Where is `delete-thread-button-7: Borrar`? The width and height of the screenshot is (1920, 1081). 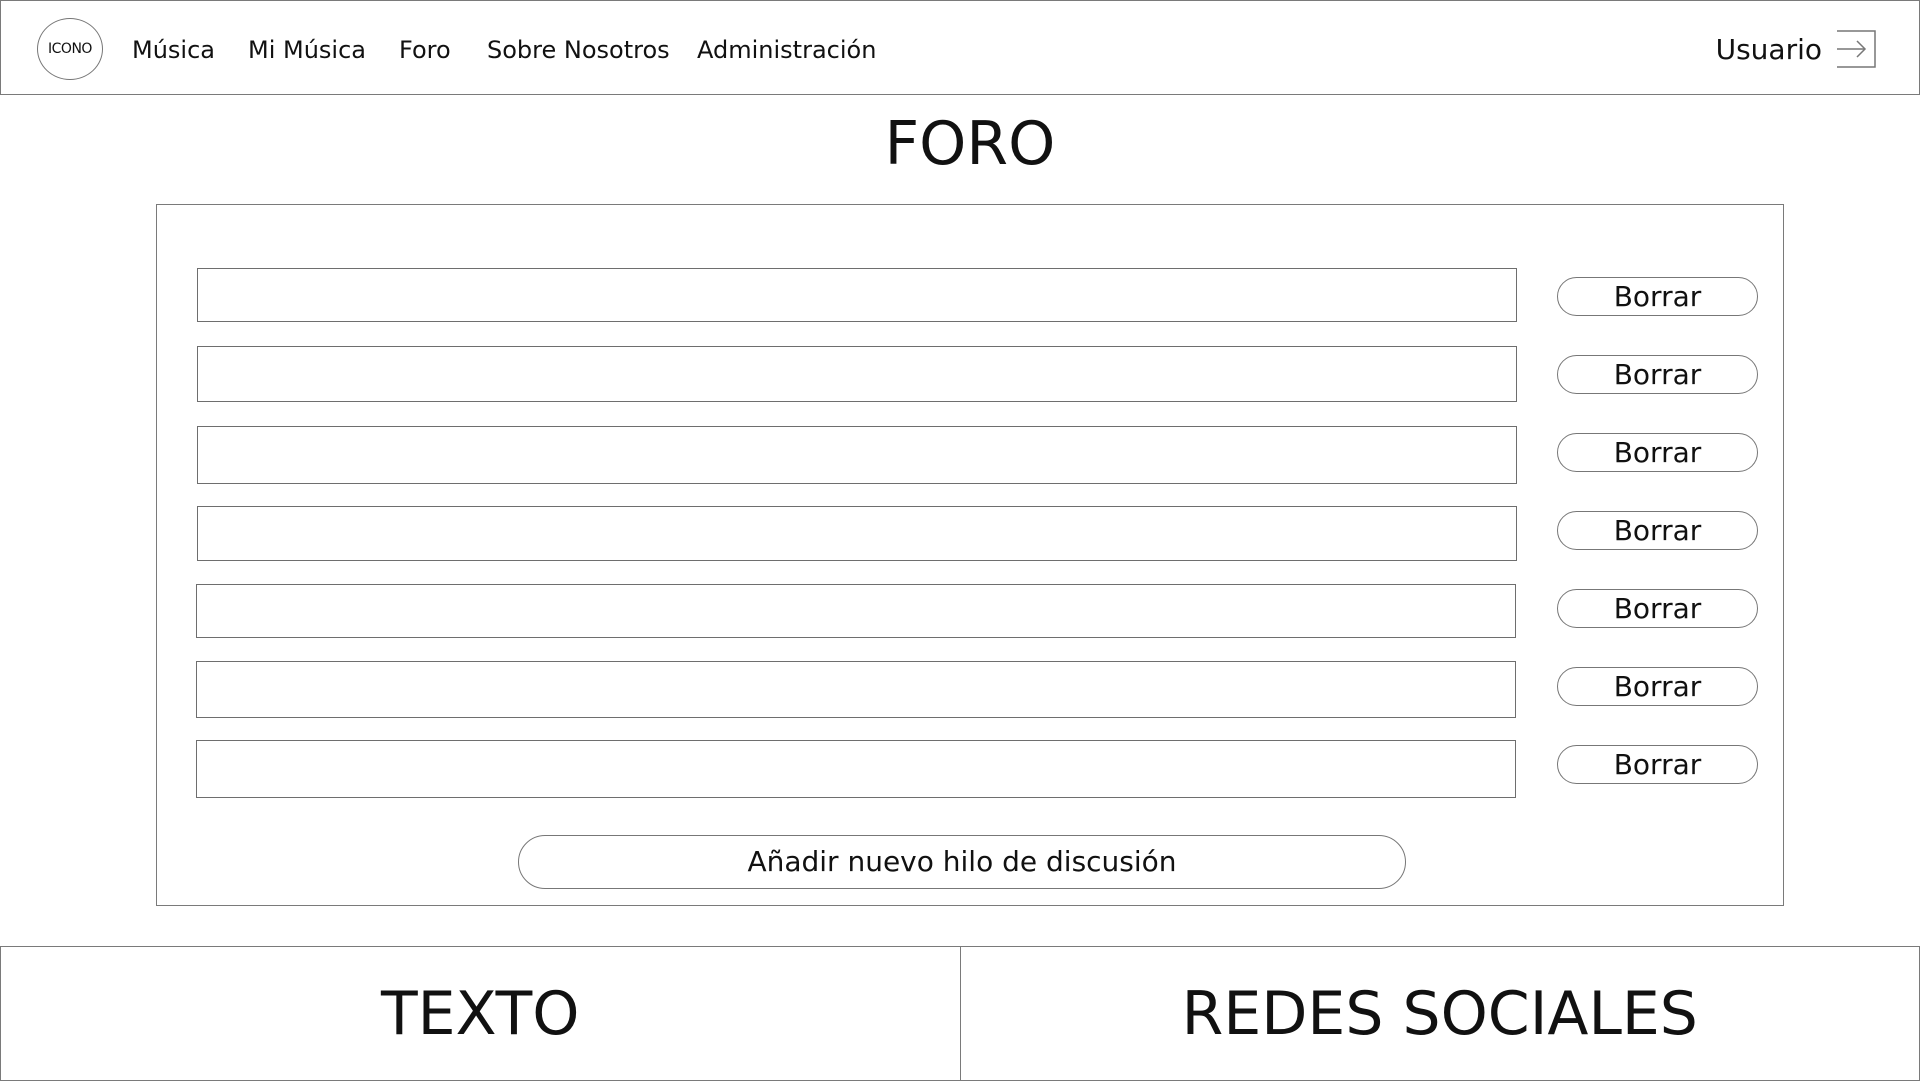
delete-thread-button-7: Borrar is located at coordinates (1657, 764).